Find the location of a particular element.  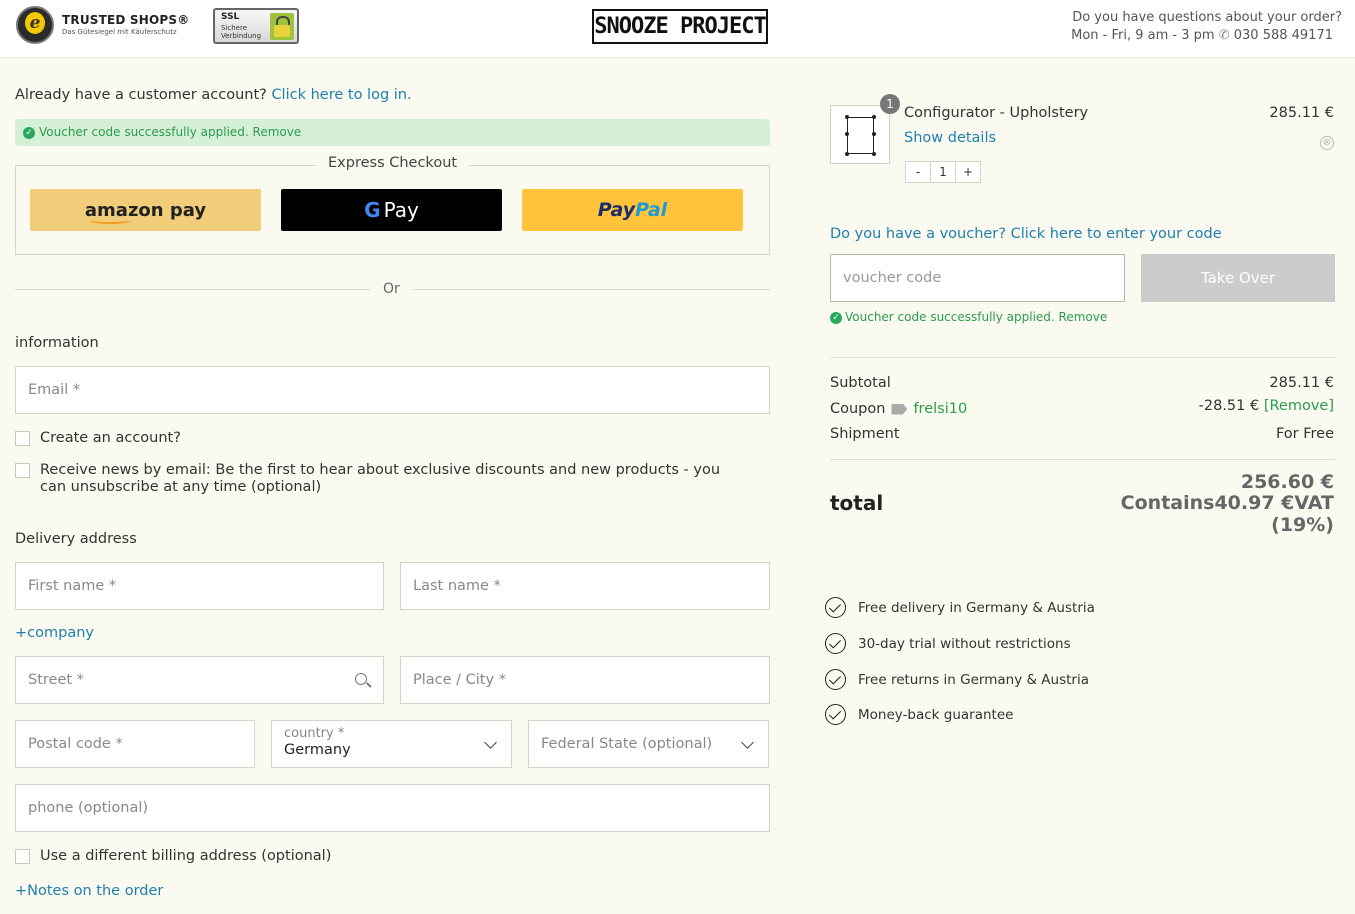

google-pay-label: Pay is located at coordinates (401, 210).